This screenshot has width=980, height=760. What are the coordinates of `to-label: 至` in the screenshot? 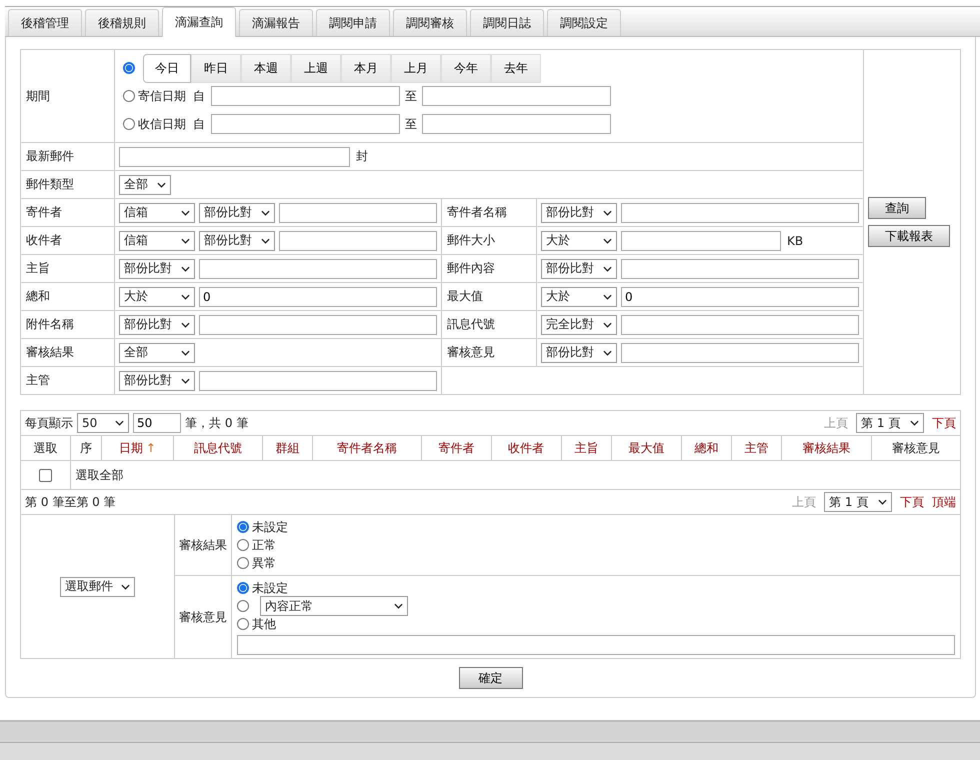 It's located at (411, 124).